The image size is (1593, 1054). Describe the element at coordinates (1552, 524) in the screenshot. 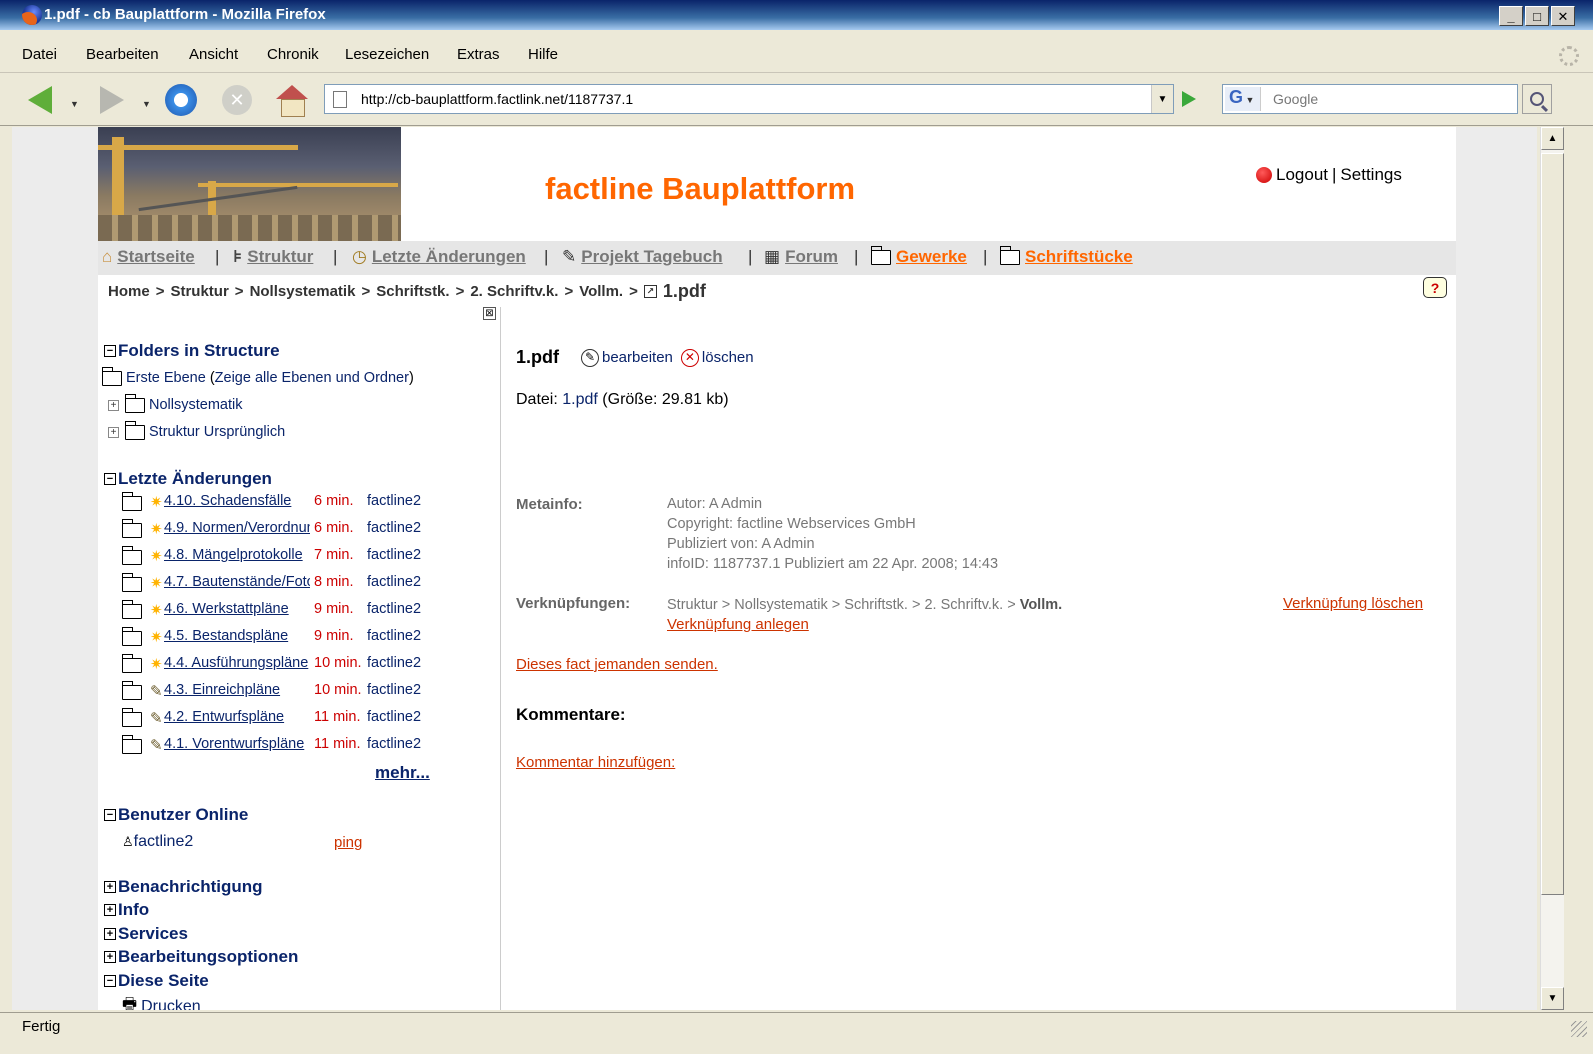

I see `scroll-thumb` at that location.